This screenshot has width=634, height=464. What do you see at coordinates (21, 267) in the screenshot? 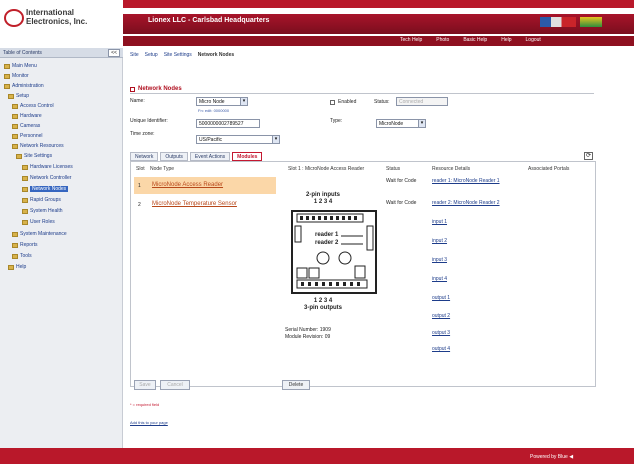
I see `sidebar-item-label: Help` at bounding box center [21, 267].